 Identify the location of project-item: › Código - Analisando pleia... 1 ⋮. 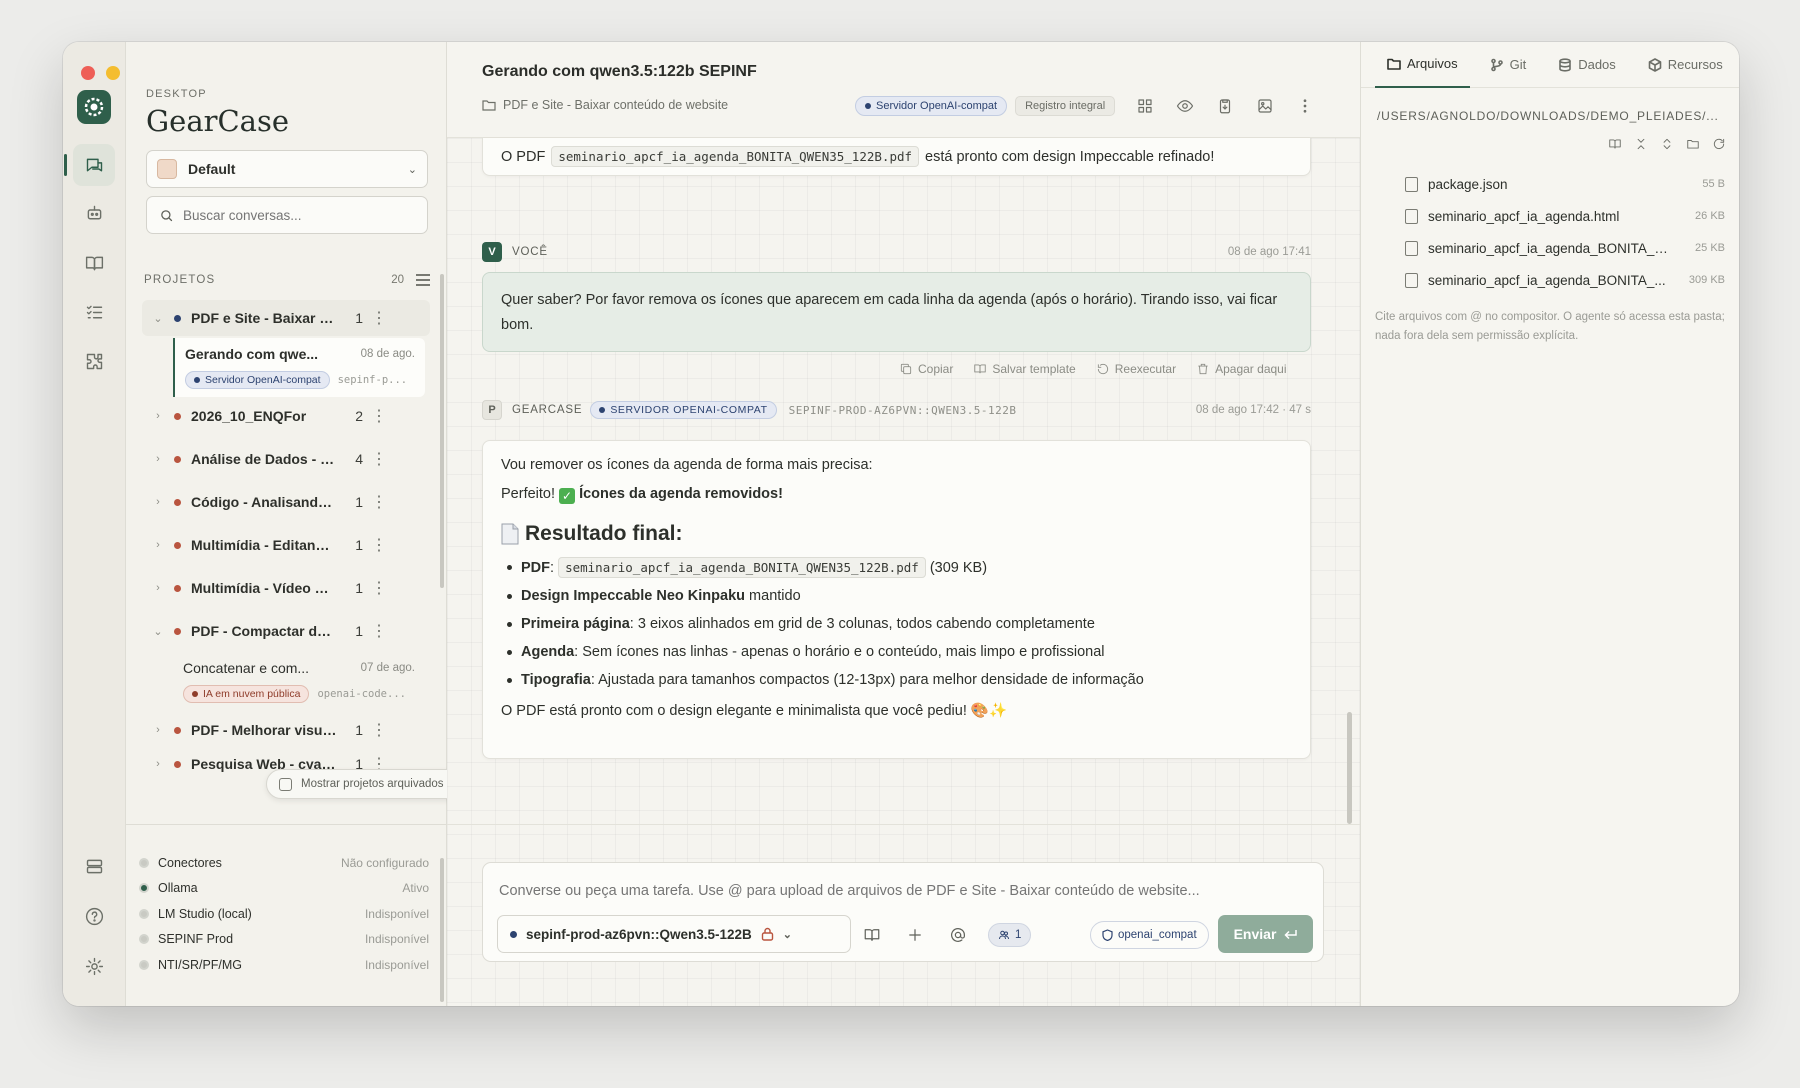
(286, 502).